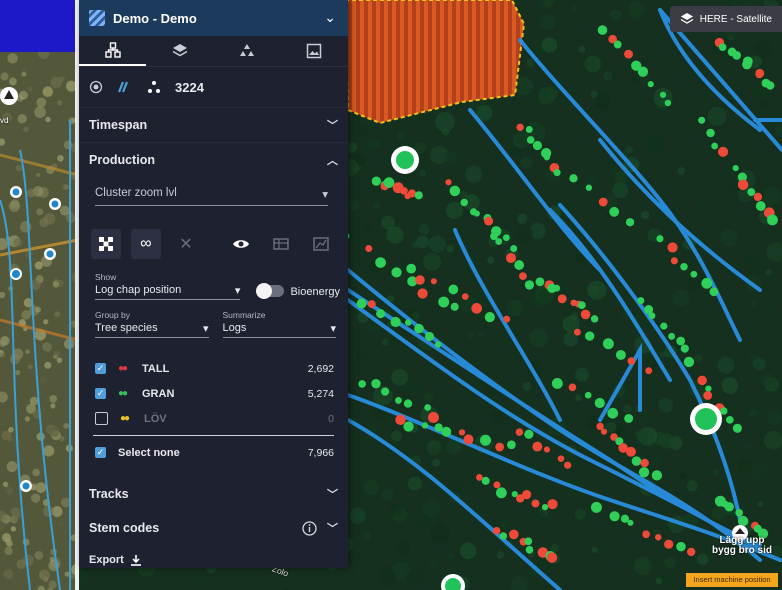  Describe the element at coordinates (136, 560) in the screenshot. I see `download-icon` at that location.